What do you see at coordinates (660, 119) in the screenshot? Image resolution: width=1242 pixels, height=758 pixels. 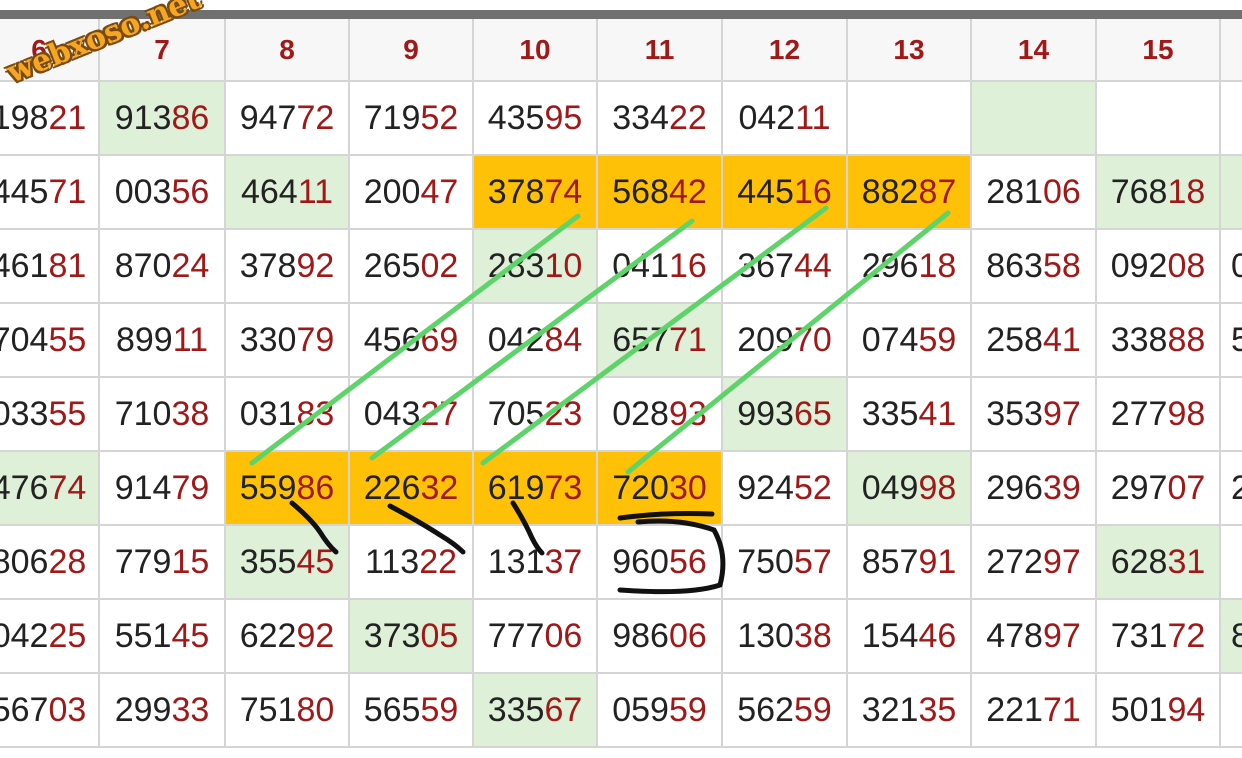 I see `number-cell: 334 22` at bounding box center [660, 119].